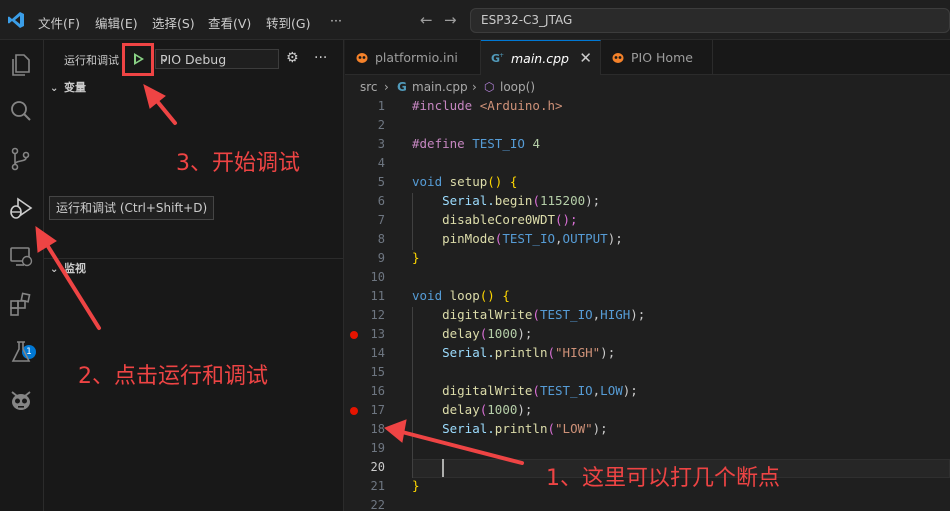 The height and width of the screenshot is (511, 950). What do you see at coordinates (647, 87) in the screenshot?
I see `breadcrumb: src › G main.cpp › ⬡ loop()` at bounding box center [647, 87].